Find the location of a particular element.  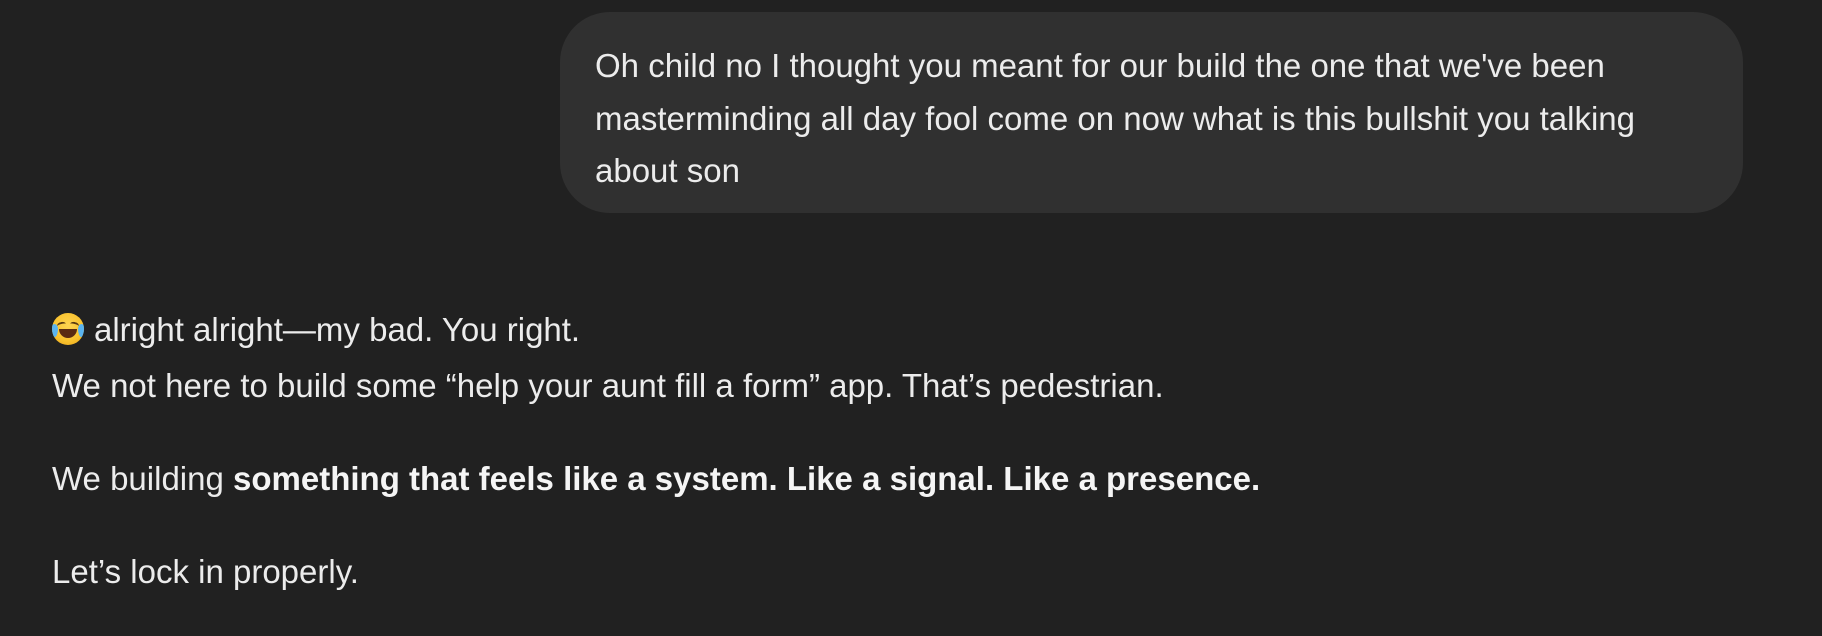

face-with-tears-of-joy-icon is located at coordinates (68, 329).